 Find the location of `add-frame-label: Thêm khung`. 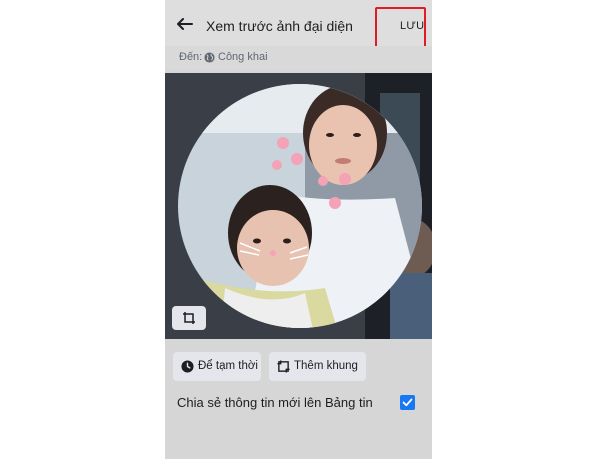

add-frame-label: Thêm khung is located at coordinates (326, 366).